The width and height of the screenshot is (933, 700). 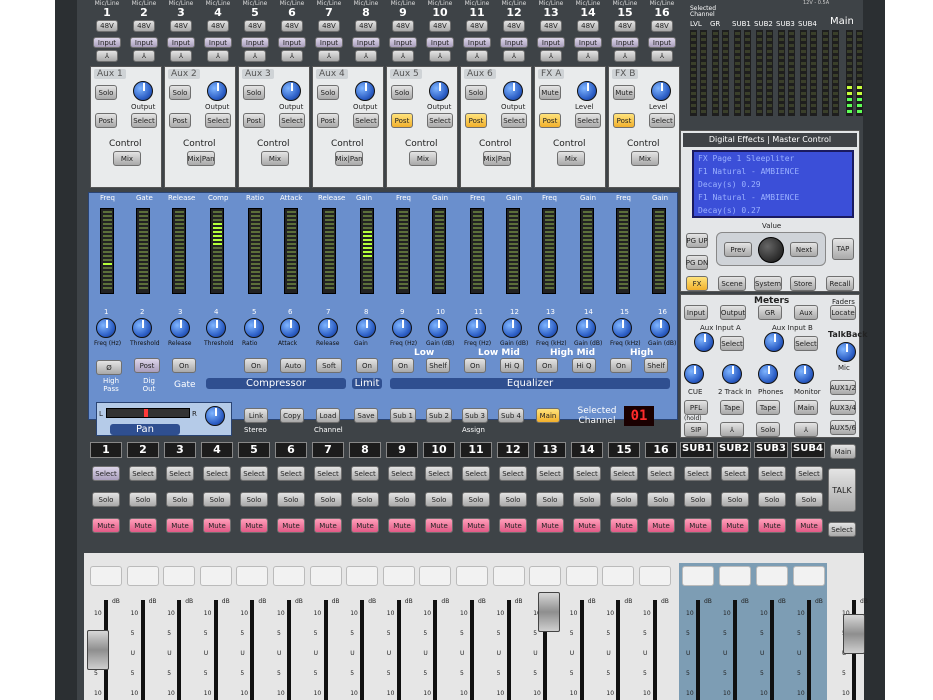 I want to click on talkback-aux34-button: AUX3/4, so click(x=843, y=407).